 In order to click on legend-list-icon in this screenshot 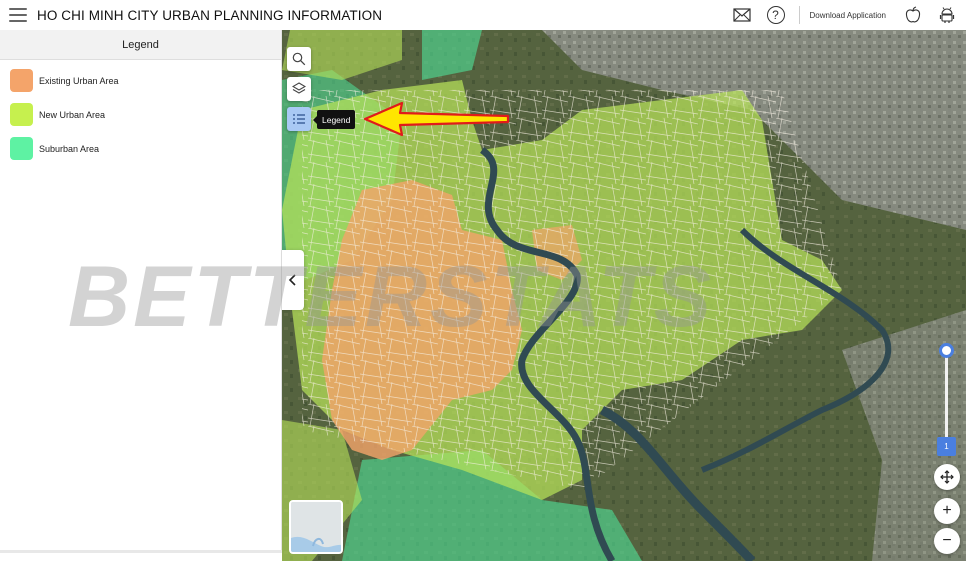, I will do `click(299, 119)`.